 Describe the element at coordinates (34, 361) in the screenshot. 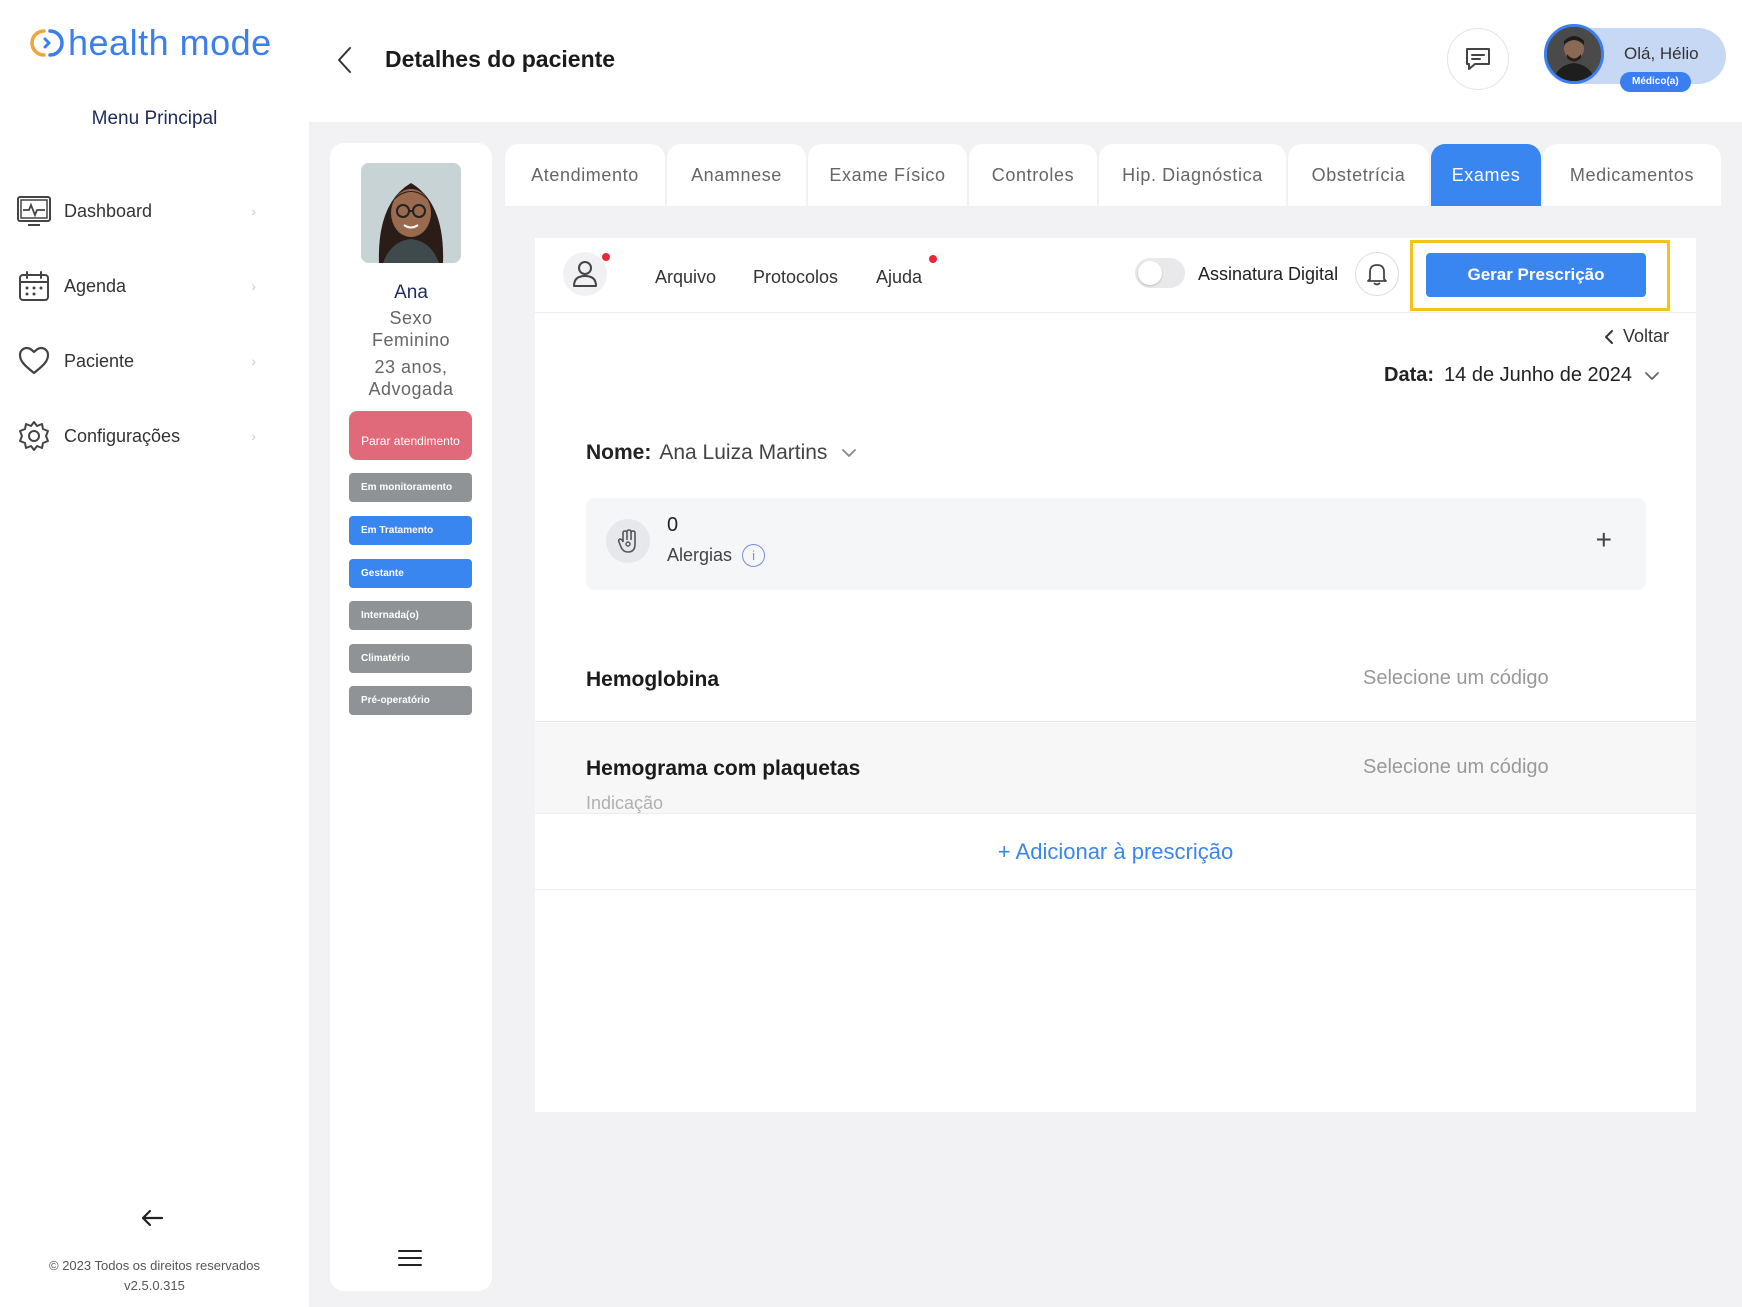

I see `heart-icon` at that location.